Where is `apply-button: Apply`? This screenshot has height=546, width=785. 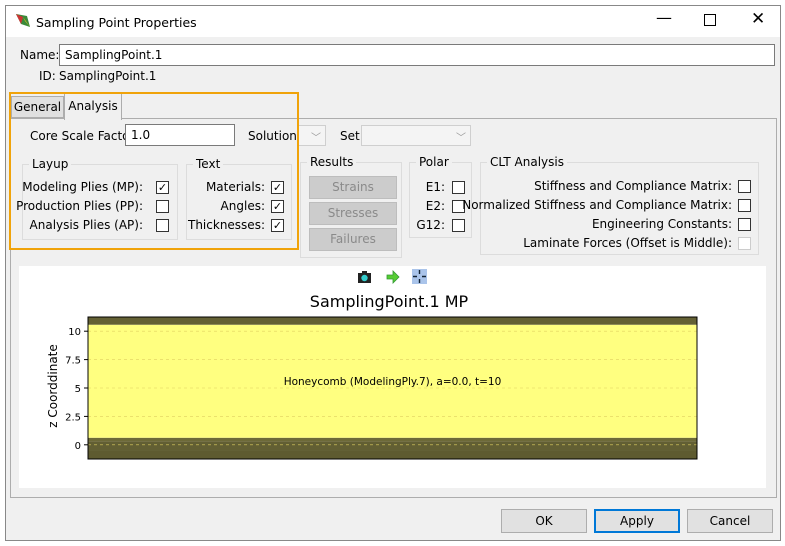
apply-button: Apply is located at coordinates (637, 521).